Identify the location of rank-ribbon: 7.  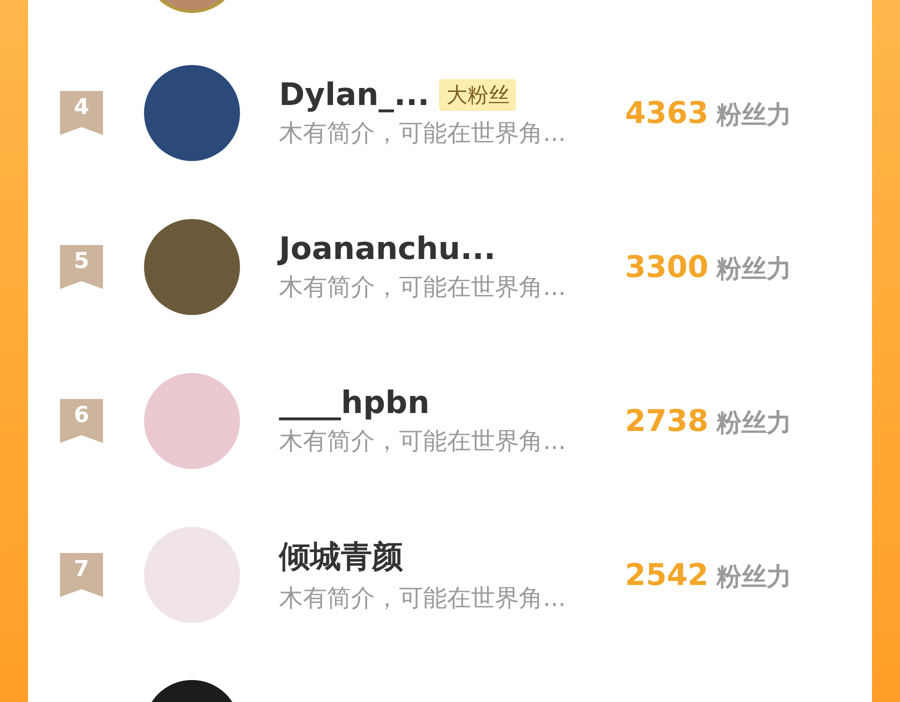
(81, 575).